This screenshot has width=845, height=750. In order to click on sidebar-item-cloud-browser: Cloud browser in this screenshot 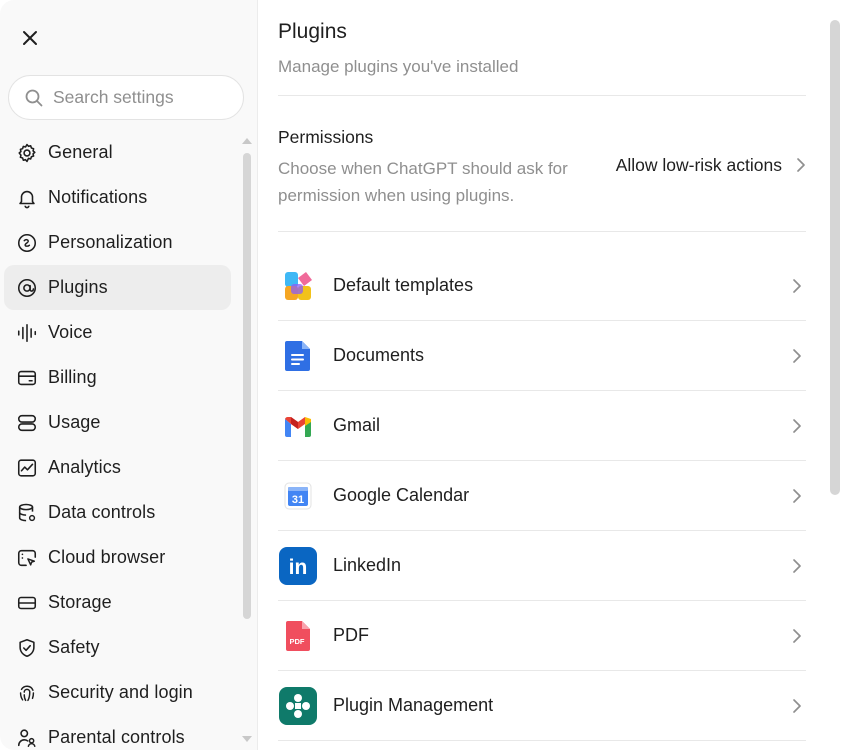, I will do `click(117, 557)`.